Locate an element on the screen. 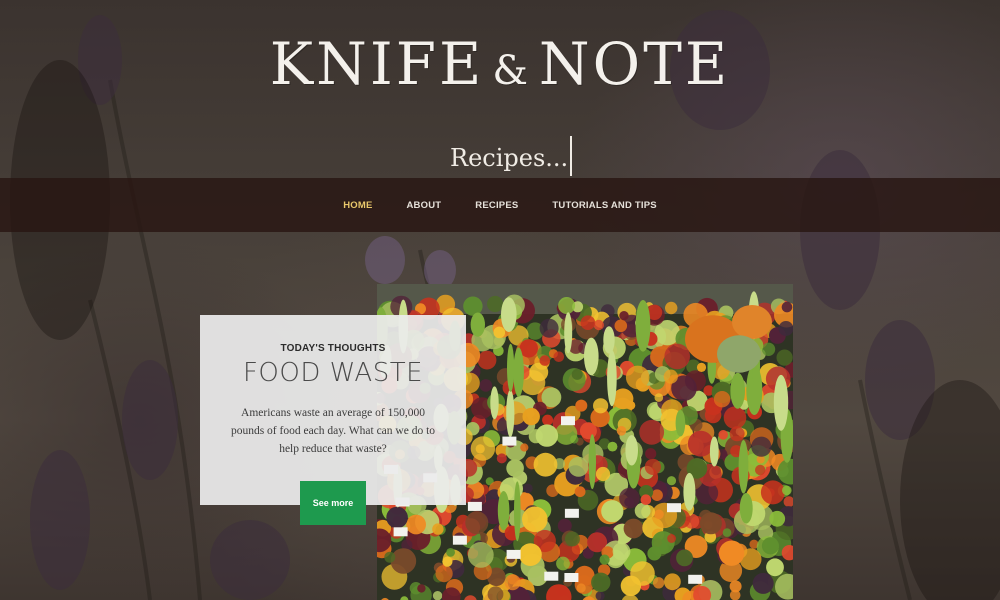  nav-item-home: HOME is located at coordinates (357, 205).